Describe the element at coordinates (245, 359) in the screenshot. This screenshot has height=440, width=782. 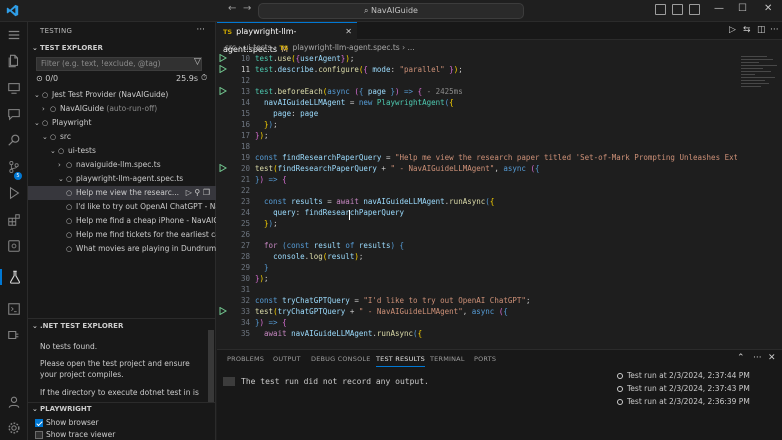
I see `tab-problems: PROBLEMS` at that location.